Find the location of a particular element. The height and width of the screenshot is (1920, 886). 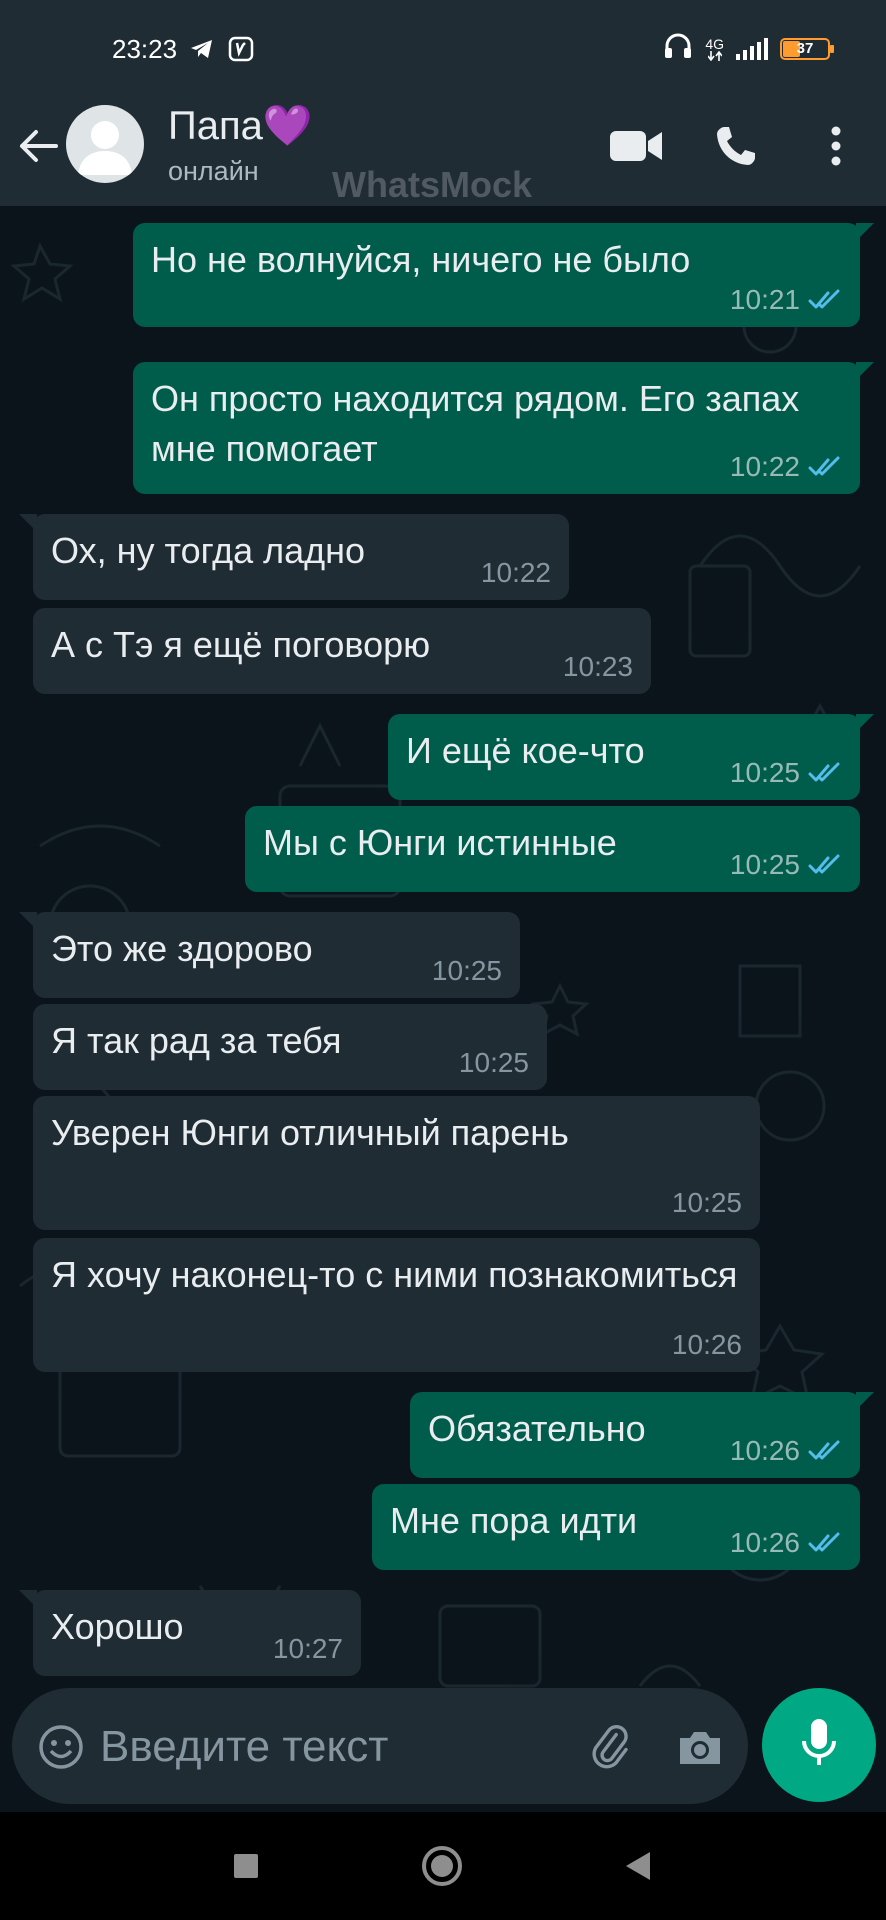

message-meta: 10:21 is located at coordinates (786, 300).